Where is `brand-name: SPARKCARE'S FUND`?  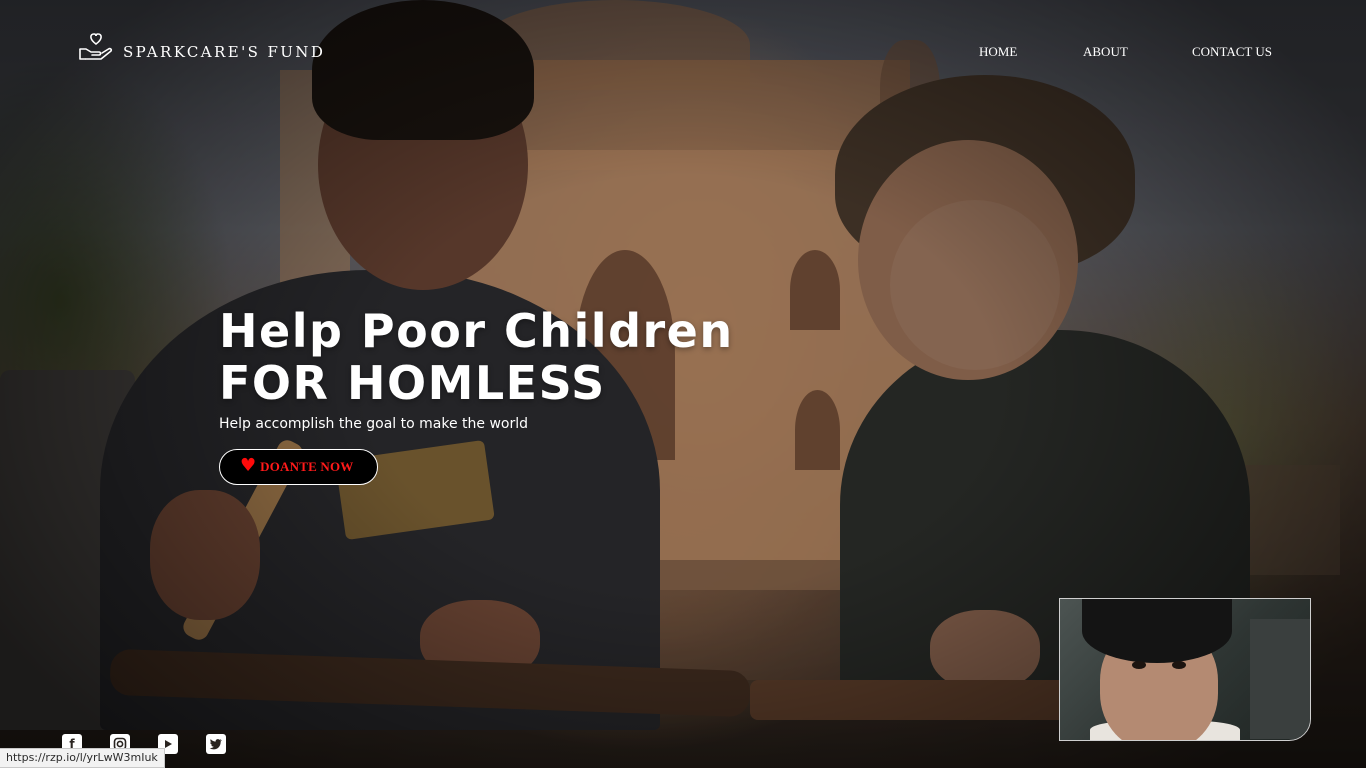 brand-name: SPARKCARE'S FUND is located at coordinates (224, 52).